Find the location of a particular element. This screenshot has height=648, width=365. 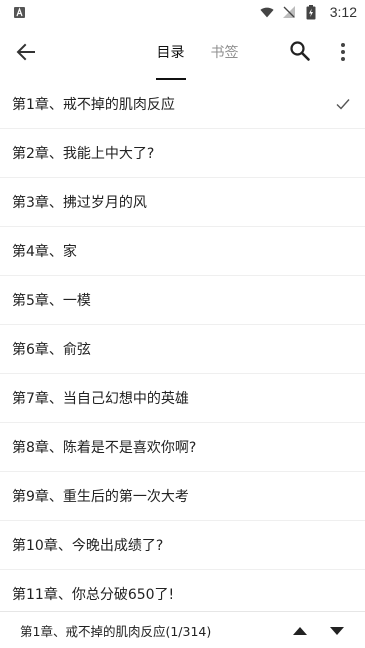

chapter-title: 第2章、我能上中大了? is located at coordinates (83, 154).